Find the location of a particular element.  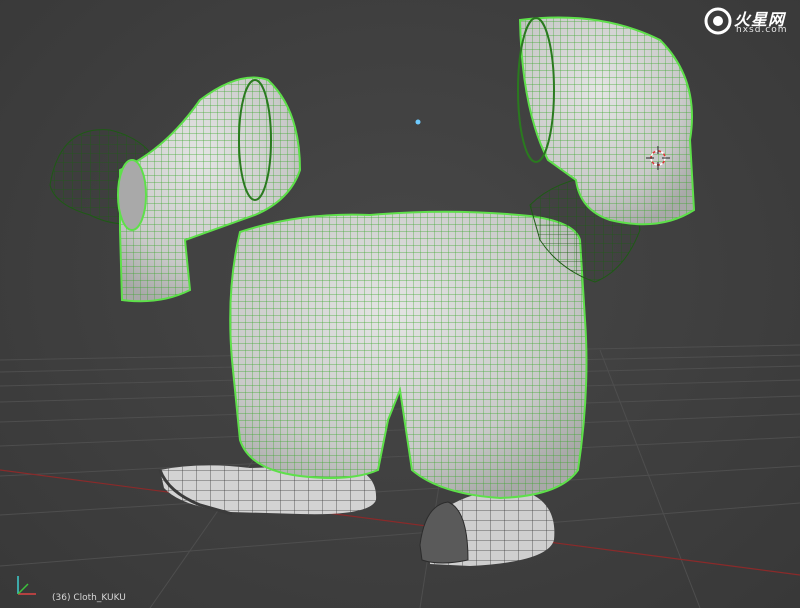

watermark-url: hxsd.com is located at coordinates (762, 30).